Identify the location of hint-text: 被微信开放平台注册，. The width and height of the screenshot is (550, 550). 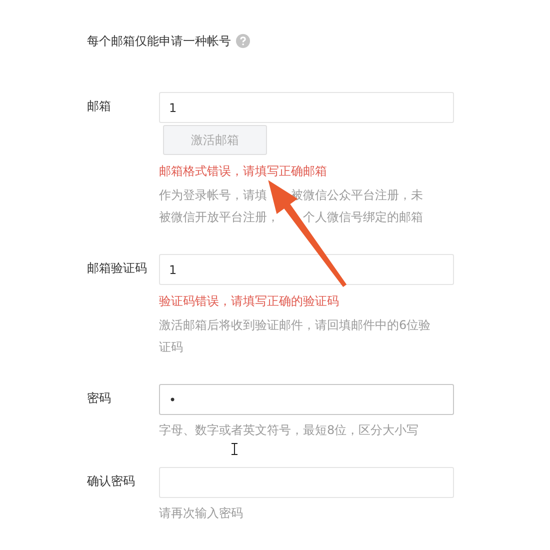
(219, 217).